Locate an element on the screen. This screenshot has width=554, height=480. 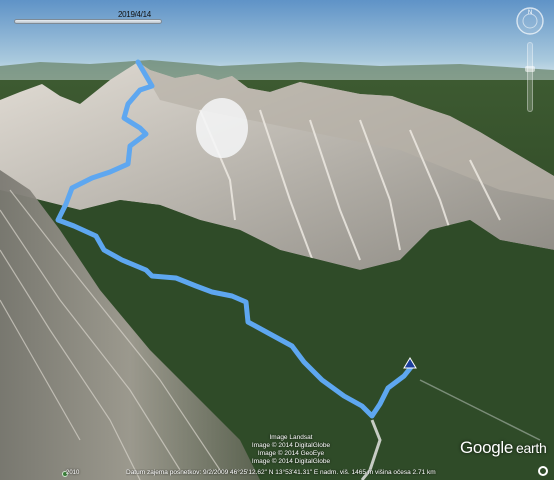
credit-line: Image Landsat is located at coordinates (291, 437).